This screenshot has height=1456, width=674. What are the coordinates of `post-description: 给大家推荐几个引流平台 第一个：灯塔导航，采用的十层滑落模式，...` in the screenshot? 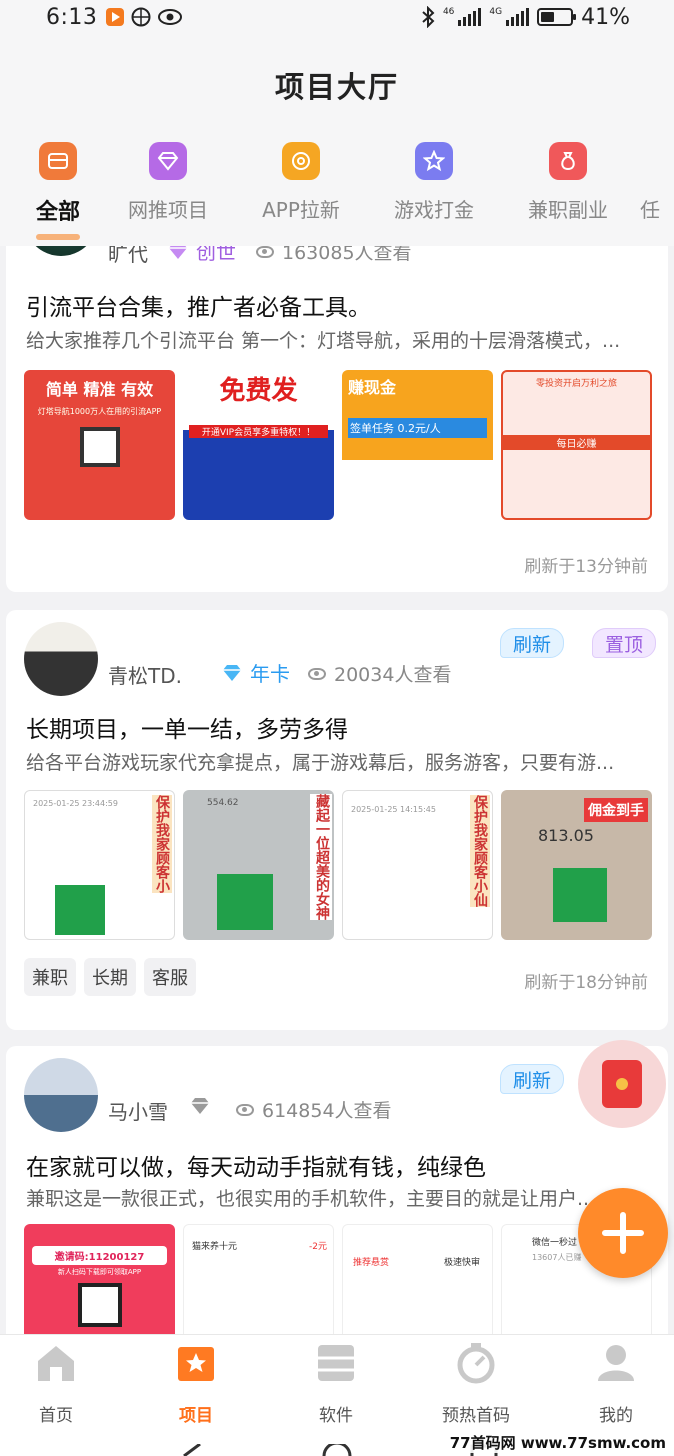 It's located at (336, 339).